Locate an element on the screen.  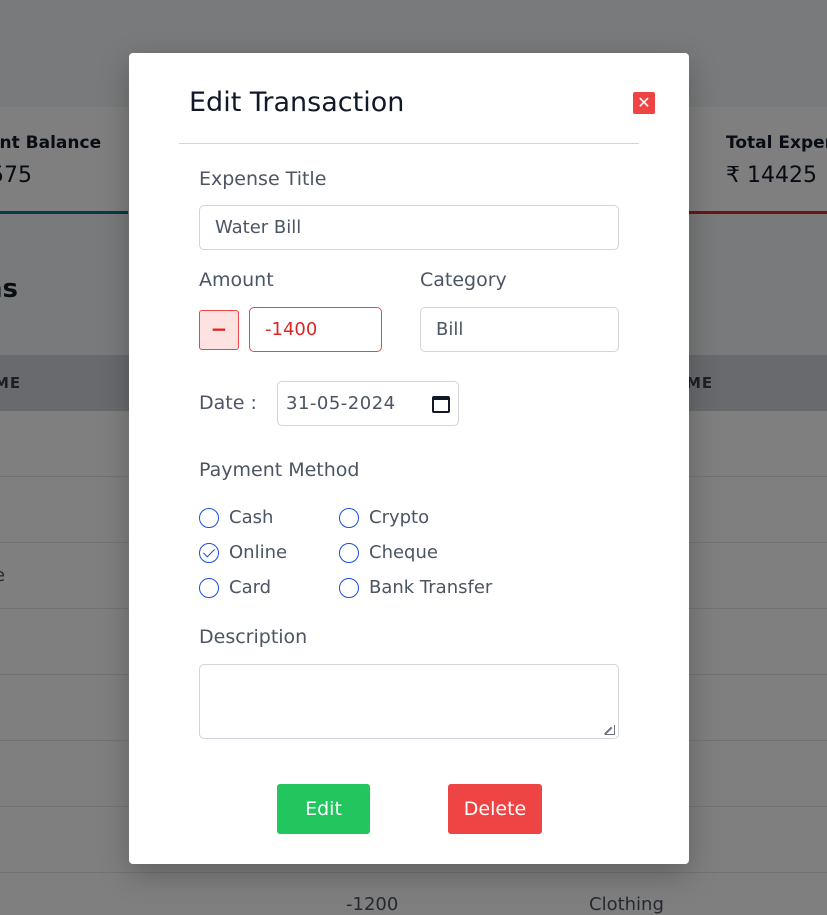
payment-option-bank-transfer: Bank Transfer is located at coordinates (415, 587).